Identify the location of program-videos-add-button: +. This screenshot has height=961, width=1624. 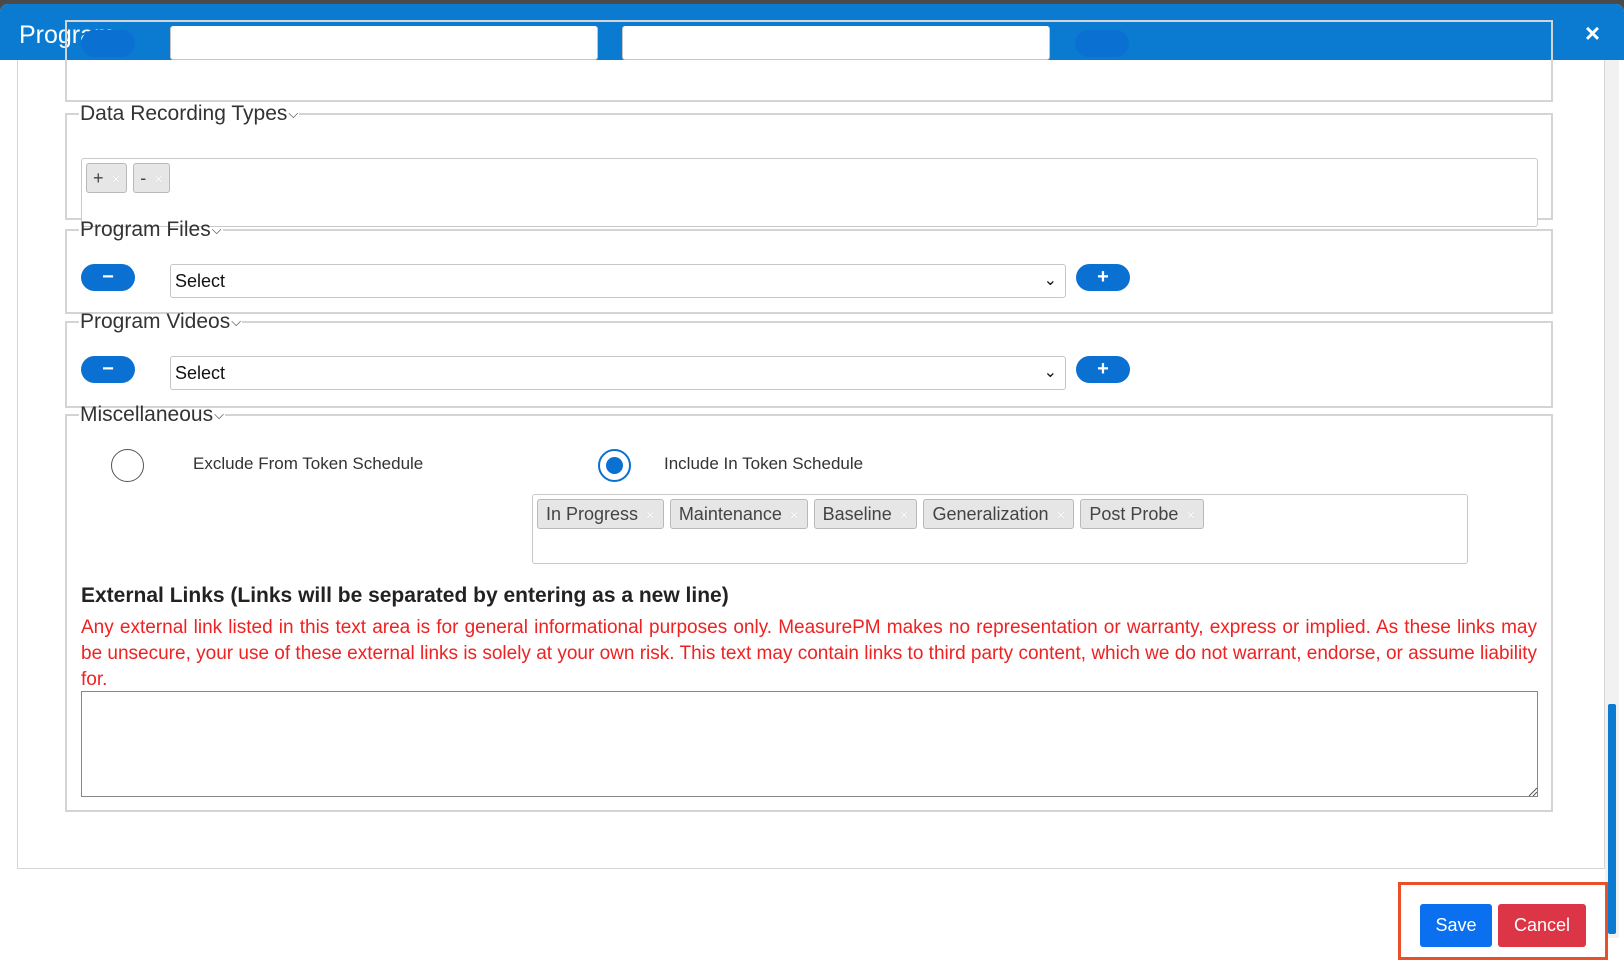
(1103, 370).